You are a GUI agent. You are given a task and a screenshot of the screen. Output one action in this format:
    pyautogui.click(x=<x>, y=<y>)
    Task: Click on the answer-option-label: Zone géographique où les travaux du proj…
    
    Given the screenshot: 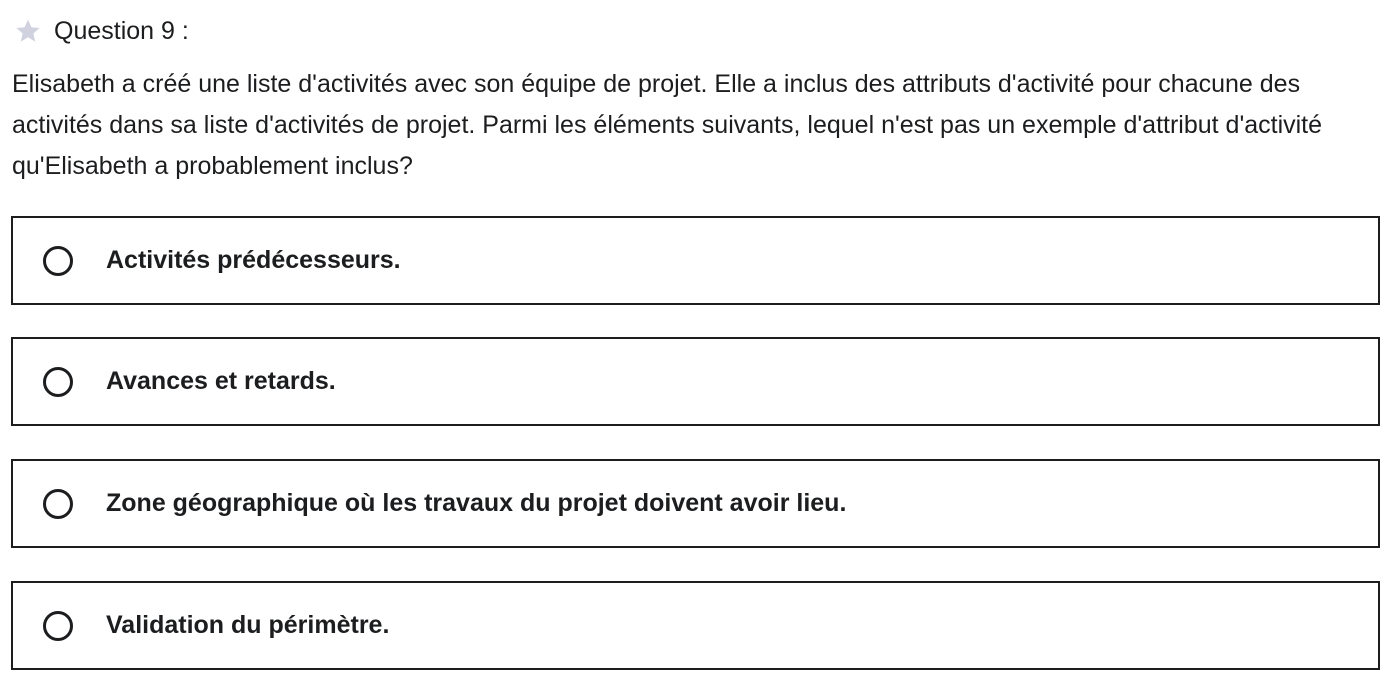 What is the action you would take?
    pyautogui.click(x=476, y=503)
    